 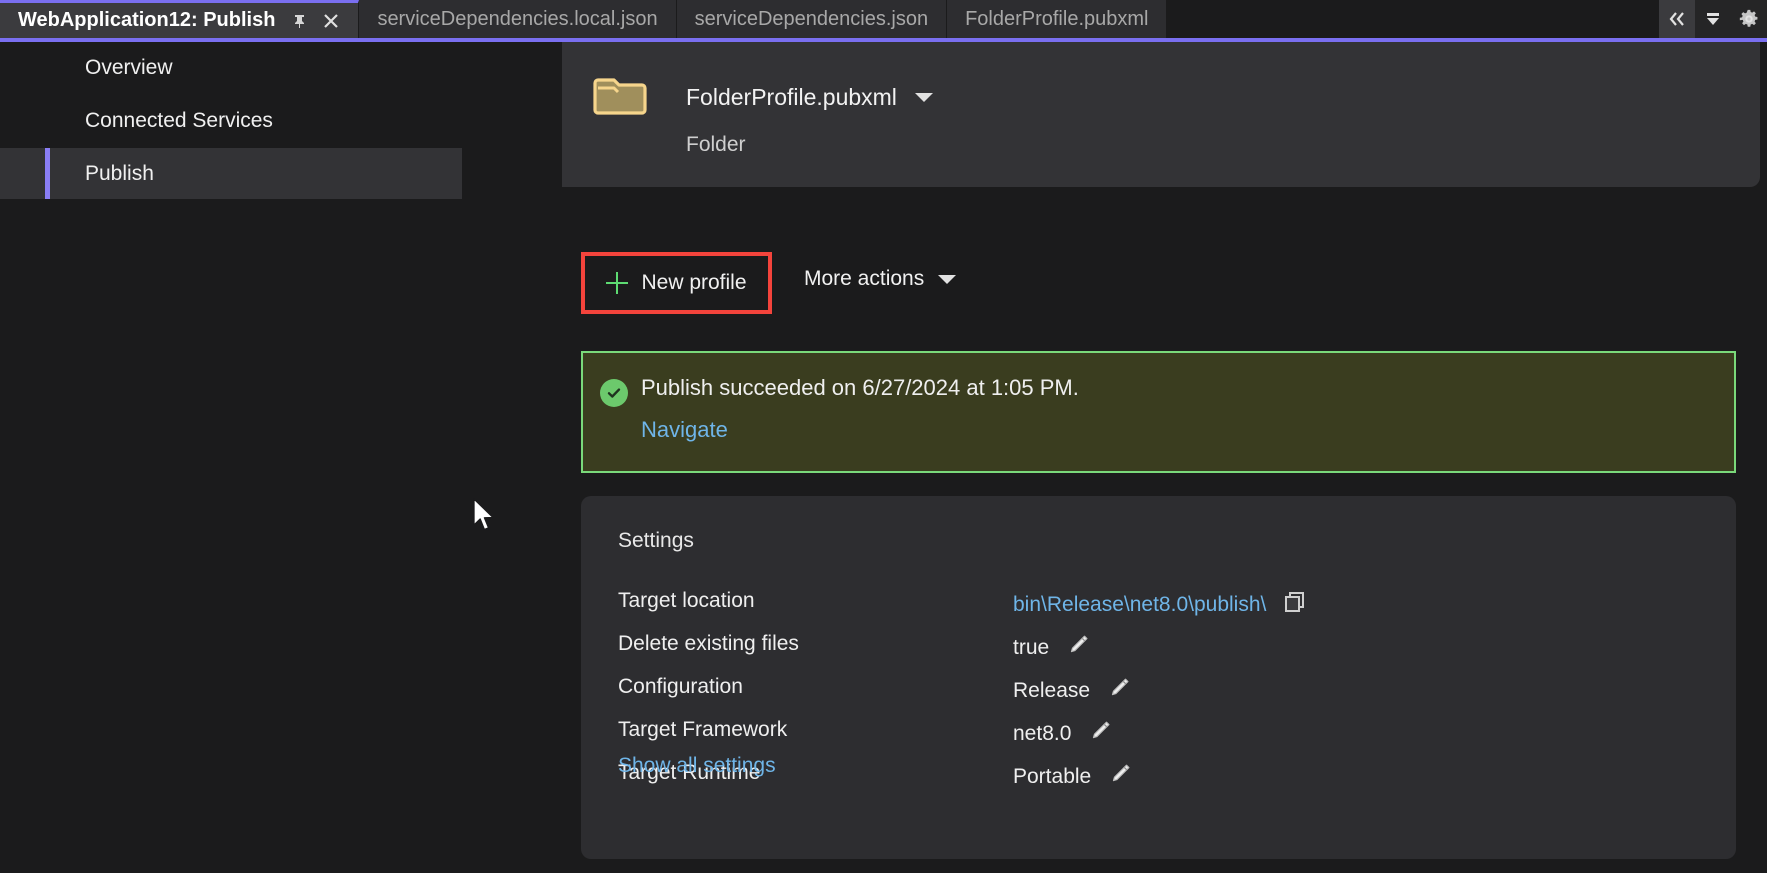 What do you see at coordinates (684, 430) in the screenshot?
I see `navigate-link: Navigate` at bounding box center [684, 430].